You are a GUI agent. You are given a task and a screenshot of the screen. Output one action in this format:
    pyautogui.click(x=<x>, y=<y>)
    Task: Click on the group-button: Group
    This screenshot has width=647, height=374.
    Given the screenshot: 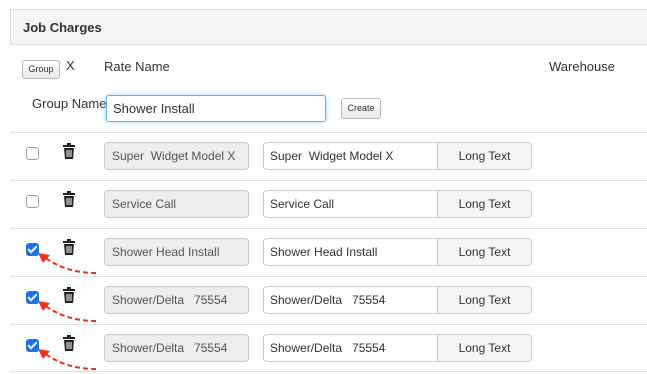 What is the action you would take?
    pyautogui.click(x=41, y=69)
    